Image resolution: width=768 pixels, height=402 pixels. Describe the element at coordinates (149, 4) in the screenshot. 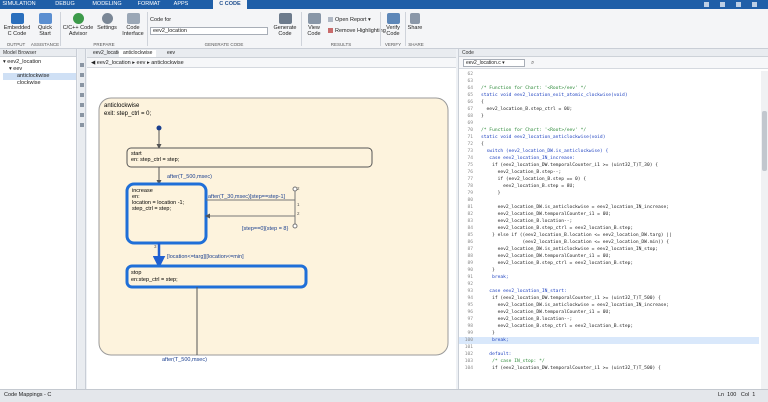

I see `tab-format: FORMAT` at that location.